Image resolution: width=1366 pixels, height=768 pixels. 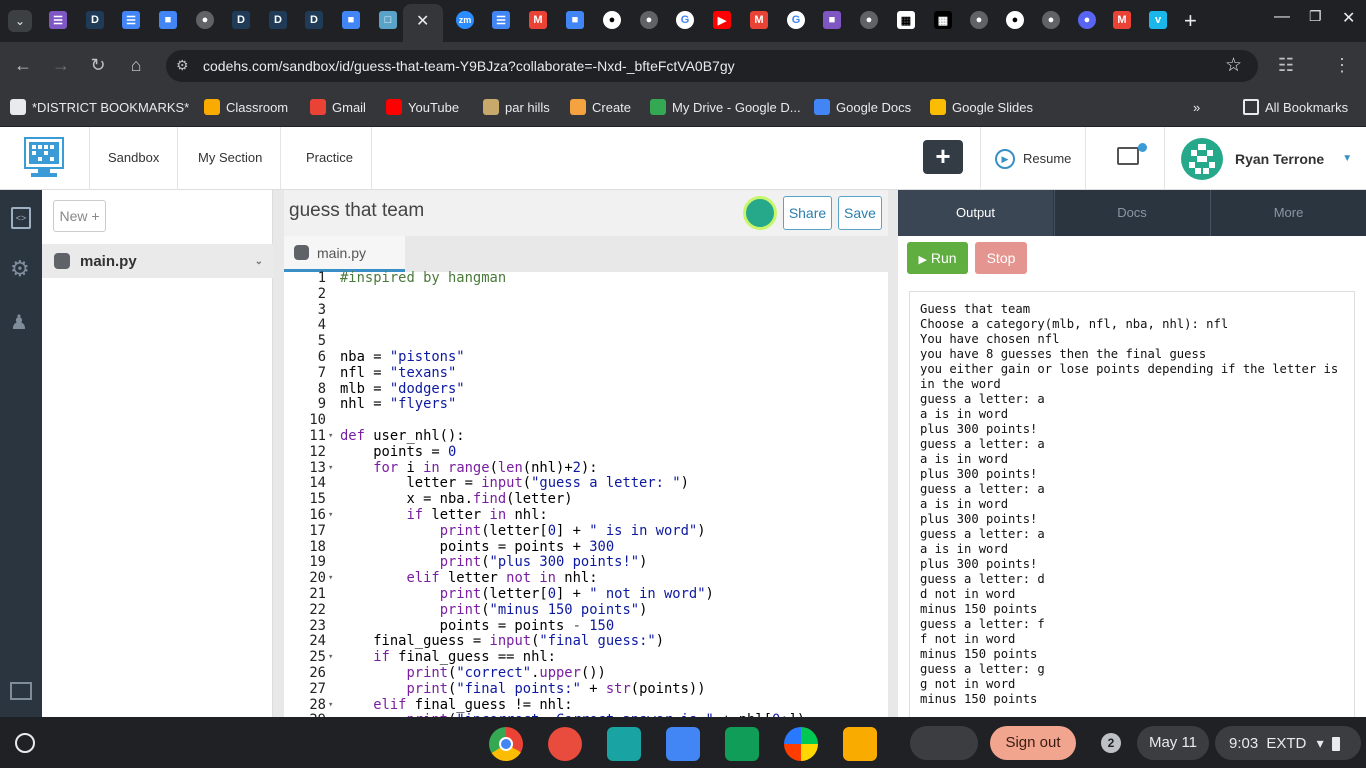 I want to click on code-line: print(letter[0] + " not in word"), so click(x=527, y=594).